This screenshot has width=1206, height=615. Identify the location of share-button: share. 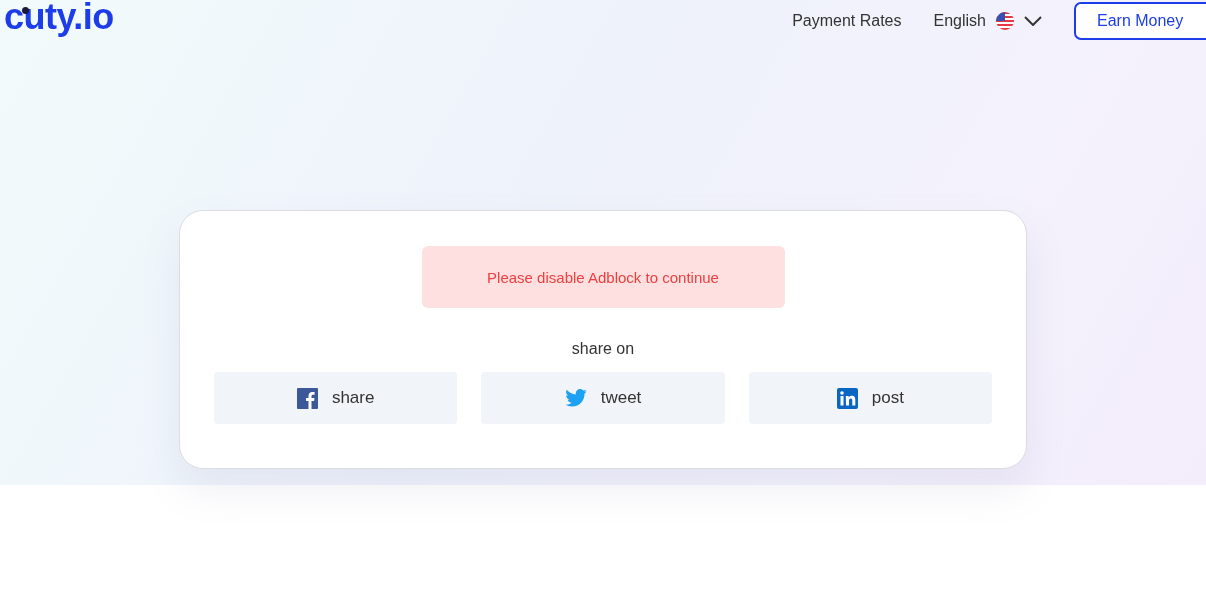
(336, 398).